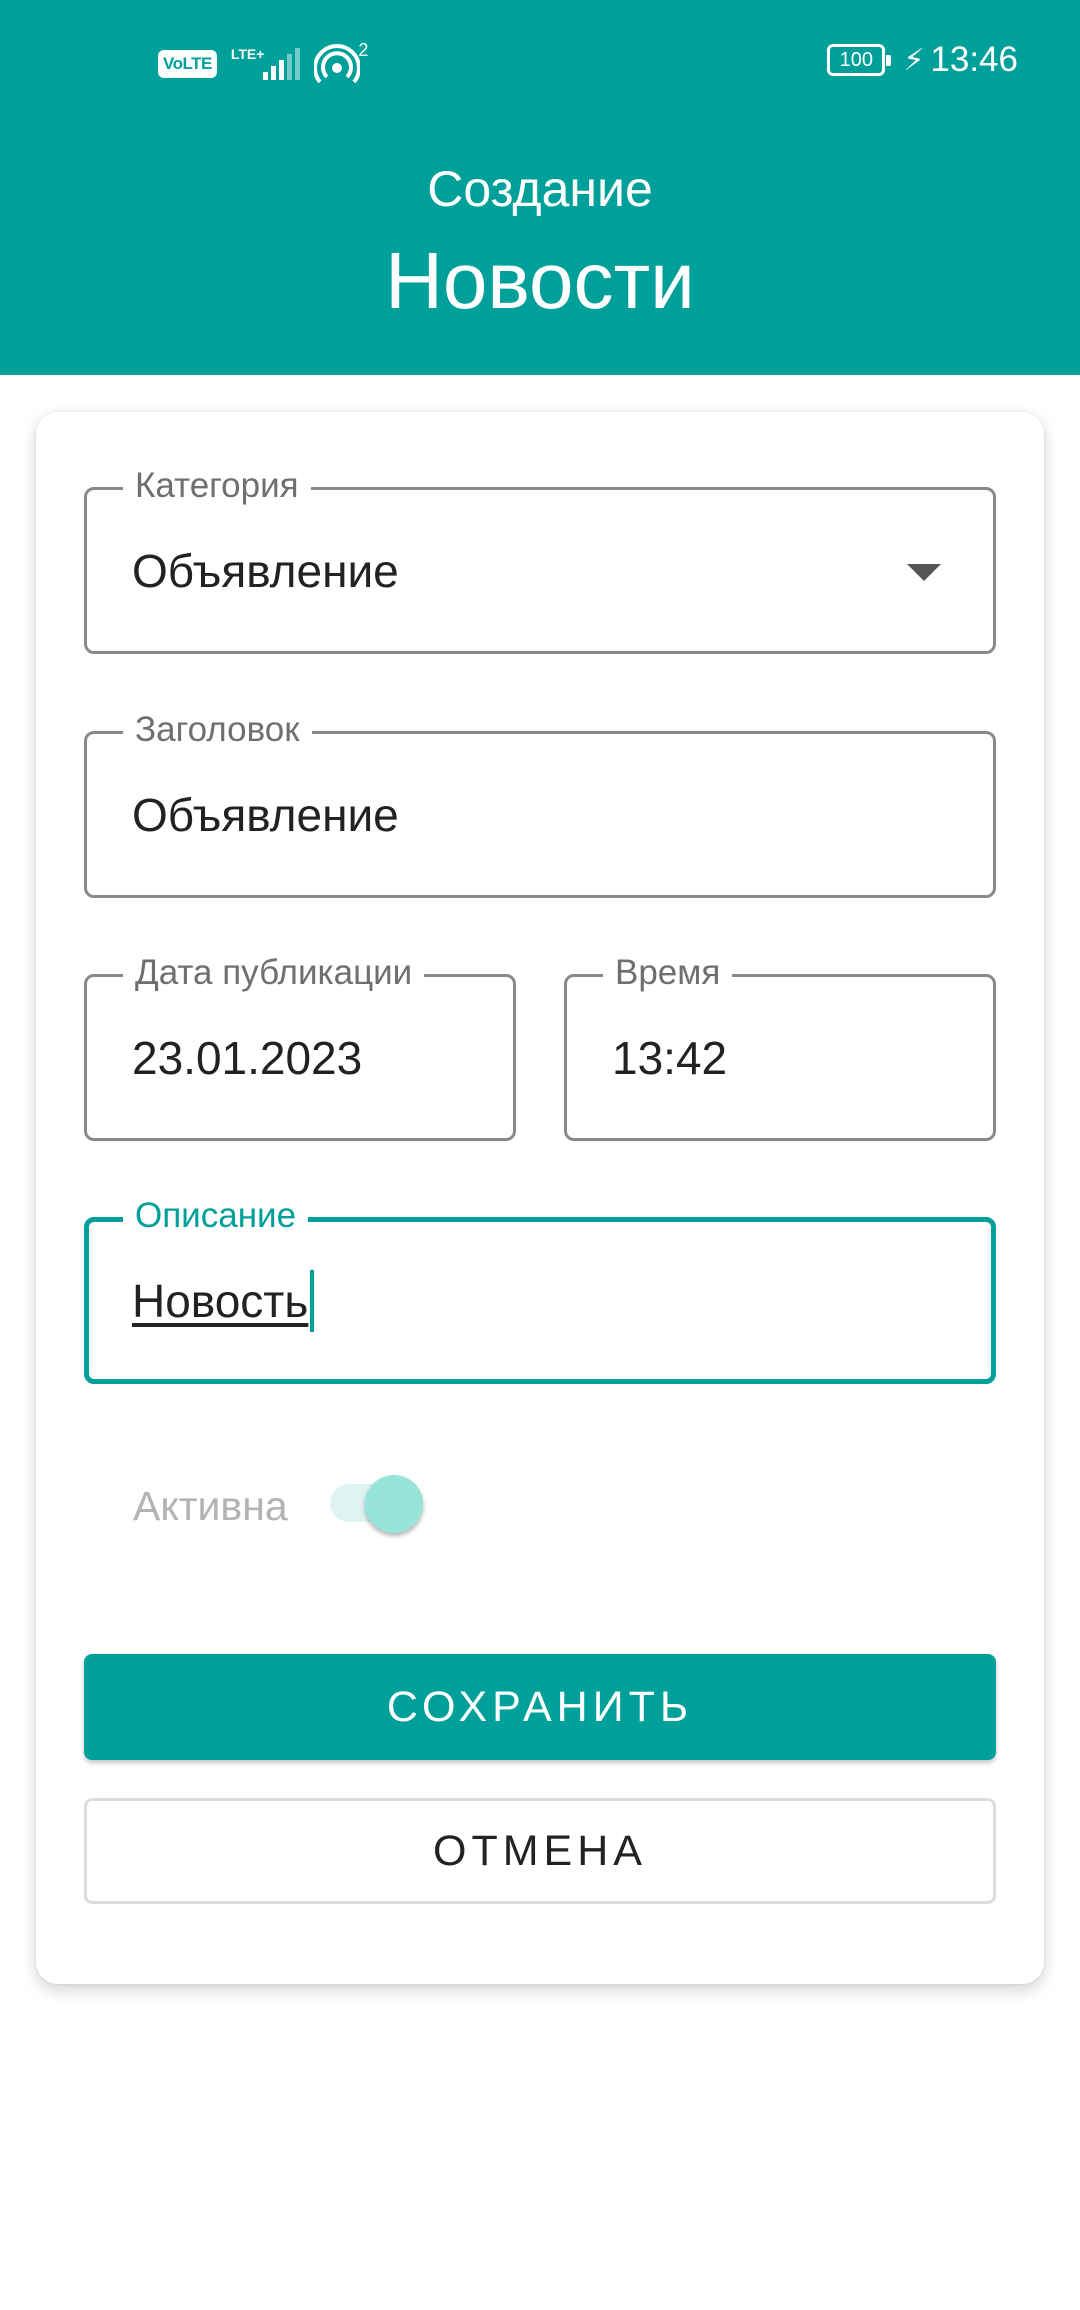 The image size is (1080, 2310). Describe the element at coordinates (924, 572) in the screenshot. I see `dropdown-arrow-icon` at that location.